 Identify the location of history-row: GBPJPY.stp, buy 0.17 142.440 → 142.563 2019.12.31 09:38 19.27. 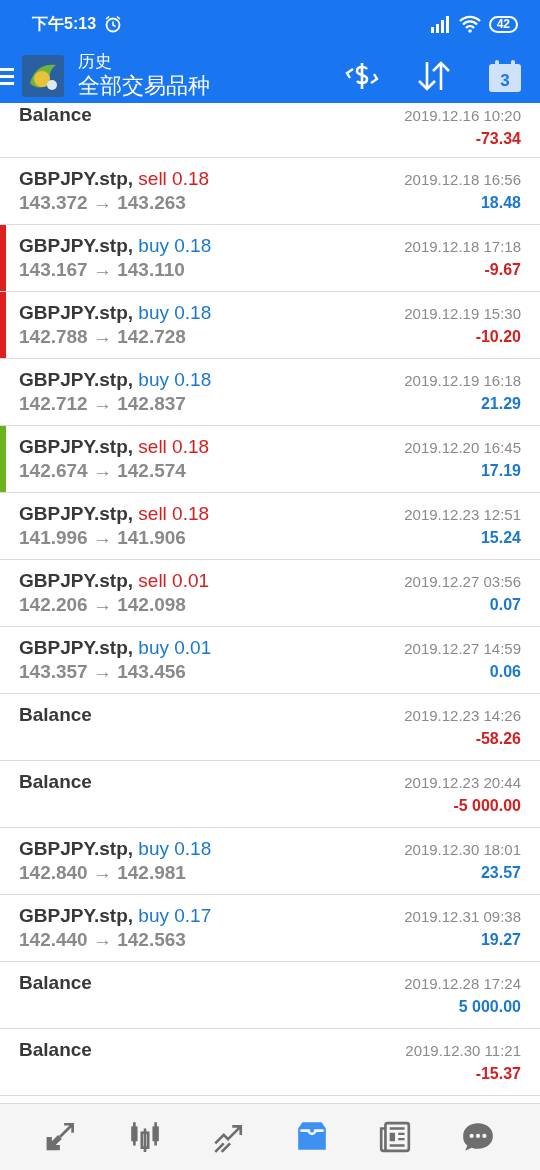
(270, 928).